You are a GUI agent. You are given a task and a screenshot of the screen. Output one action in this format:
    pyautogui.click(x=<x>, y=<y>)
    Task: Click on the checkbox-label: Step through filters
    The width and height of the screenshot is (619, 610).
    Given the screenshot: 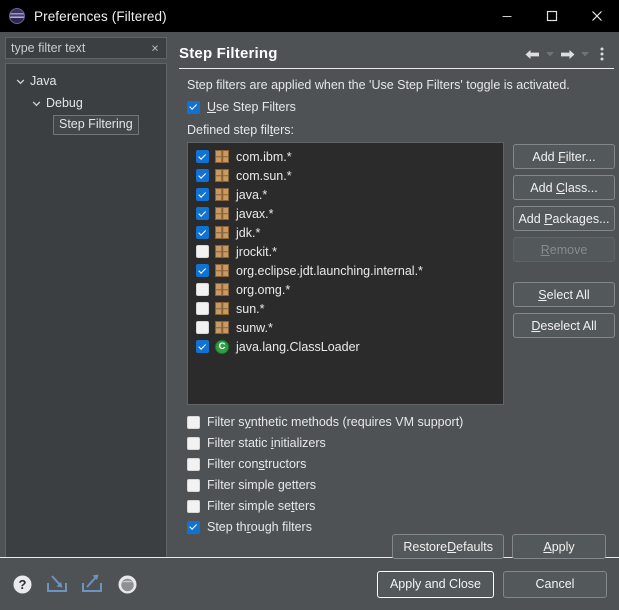 What is the action you would take?
    pyautogui.click(x=259, y=527)
    